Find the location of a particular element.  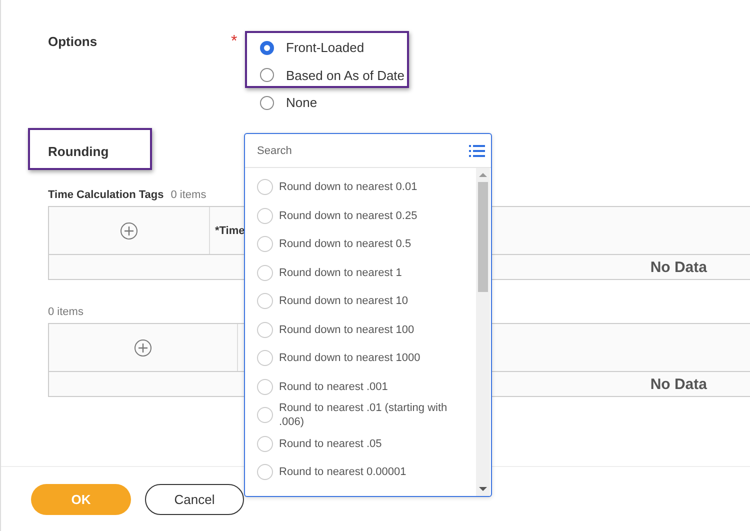

dropdown-option: Round to nearest 0.00001 is located at coordinates (366, 472).